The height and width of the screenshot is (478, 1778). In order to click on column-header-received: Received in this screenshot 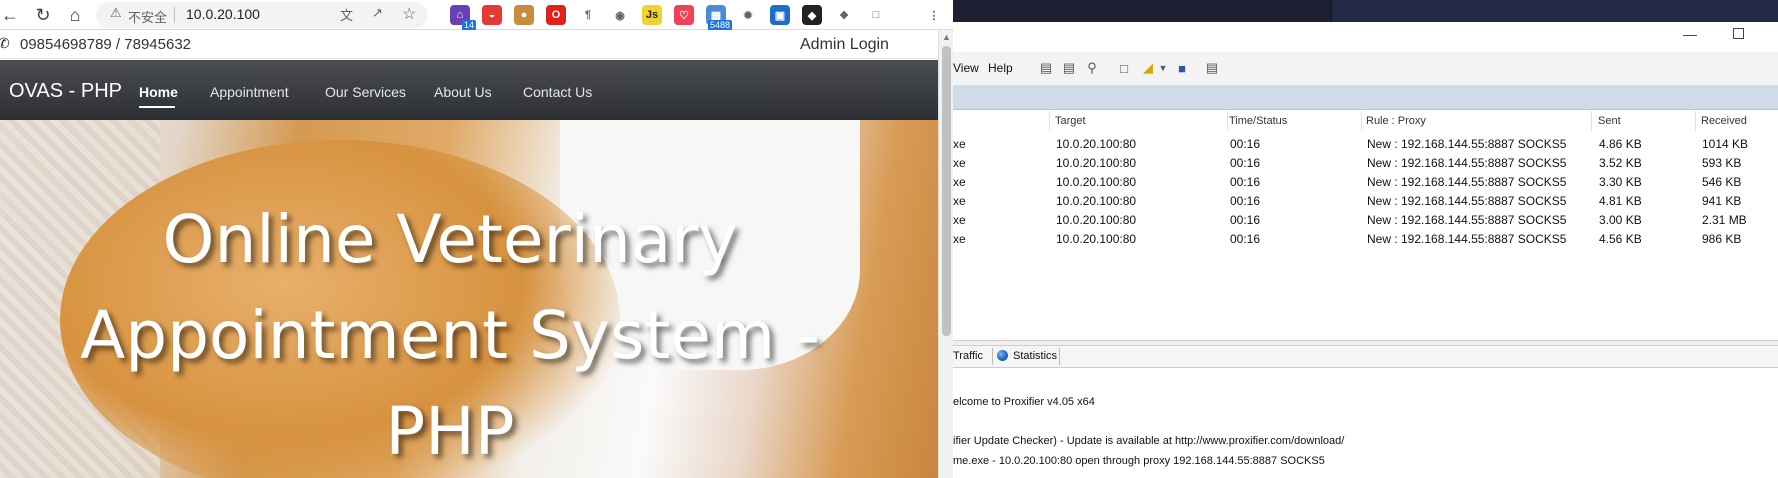, I will do `click(1724, 121)`.